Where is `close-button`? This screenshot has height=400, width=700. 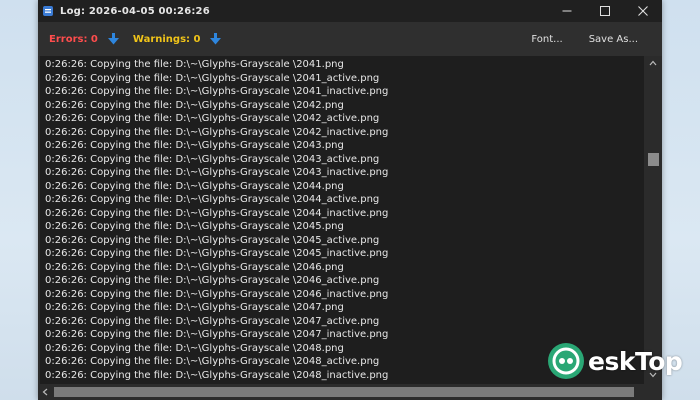 close-button is located at coordinates (643, 11).